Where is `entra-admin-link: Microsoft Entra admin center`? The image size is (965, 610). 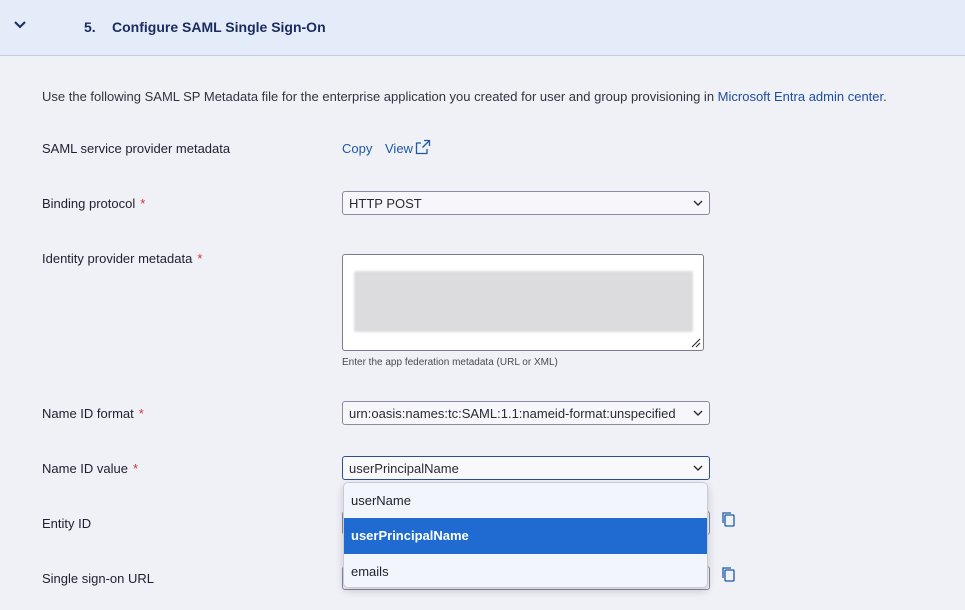
entra-admin-link: Microsoft Entra admin center is located at coordinates (800, 96).